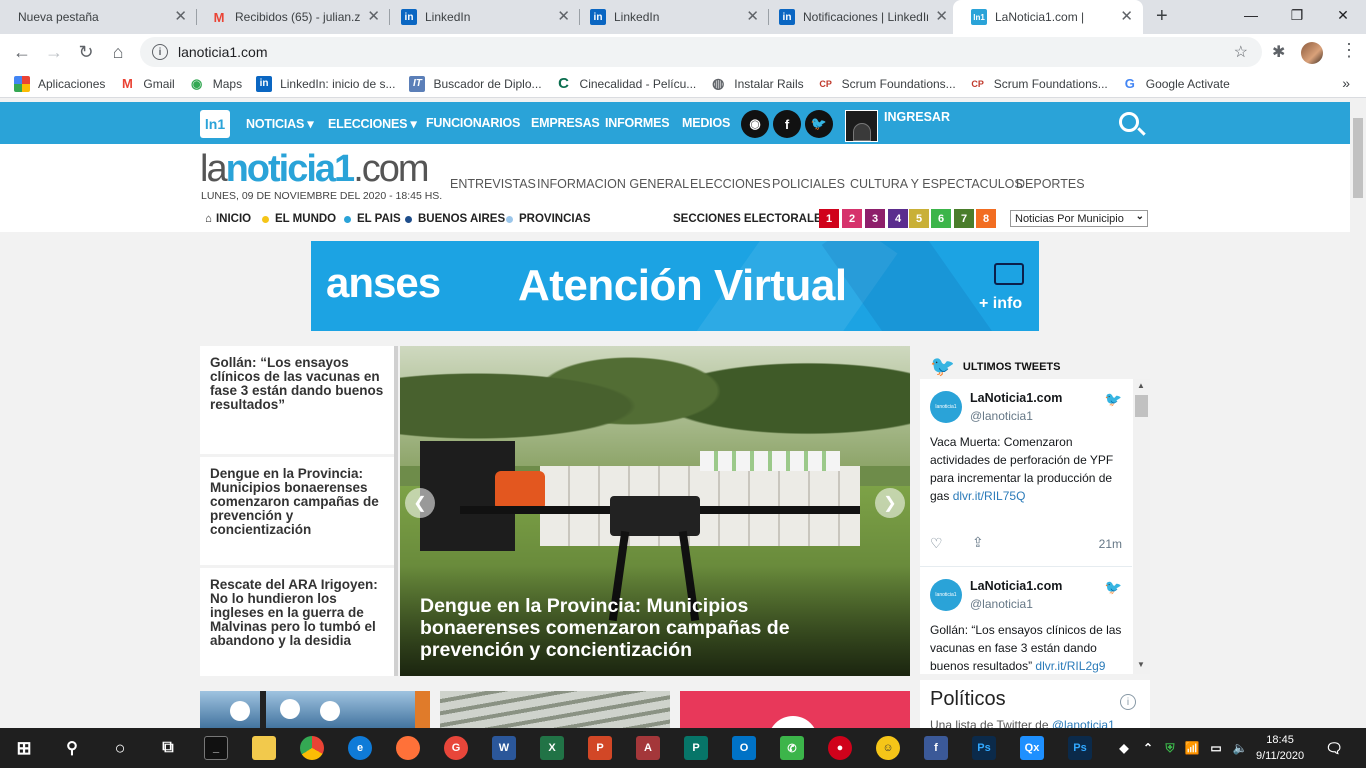  What do you see at coordinates (59, 83) in the screenshot?
I see `bookmark-aplicaciones: Aplicaciones` at bounding box center [59, 83].